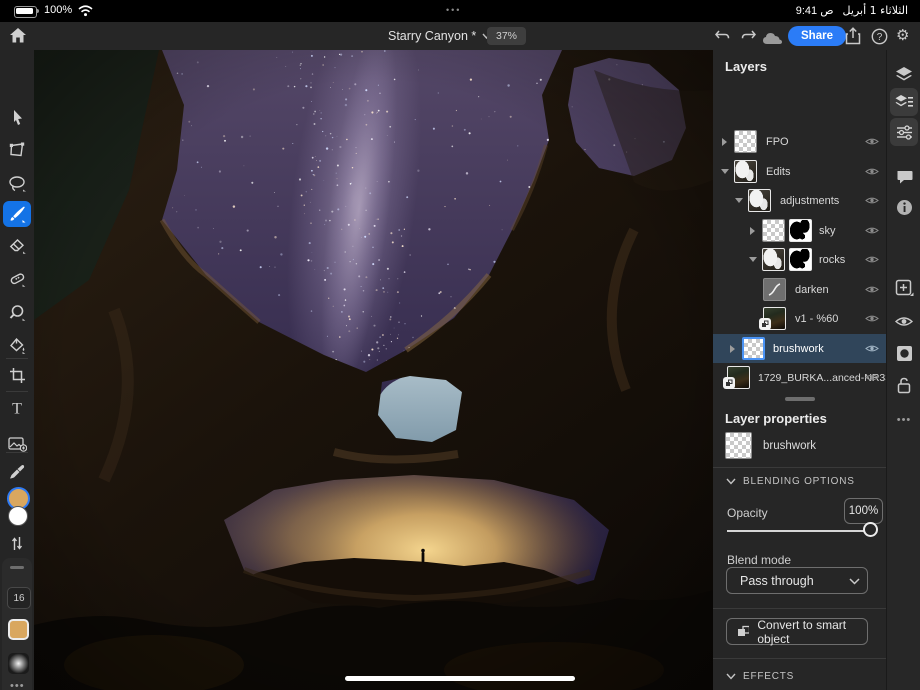 This screenshot has height=690, width=920. What do you see at coordinates (904, 353) in the screenshot?
I see `mask-icon` at bounding box center [904, 353].